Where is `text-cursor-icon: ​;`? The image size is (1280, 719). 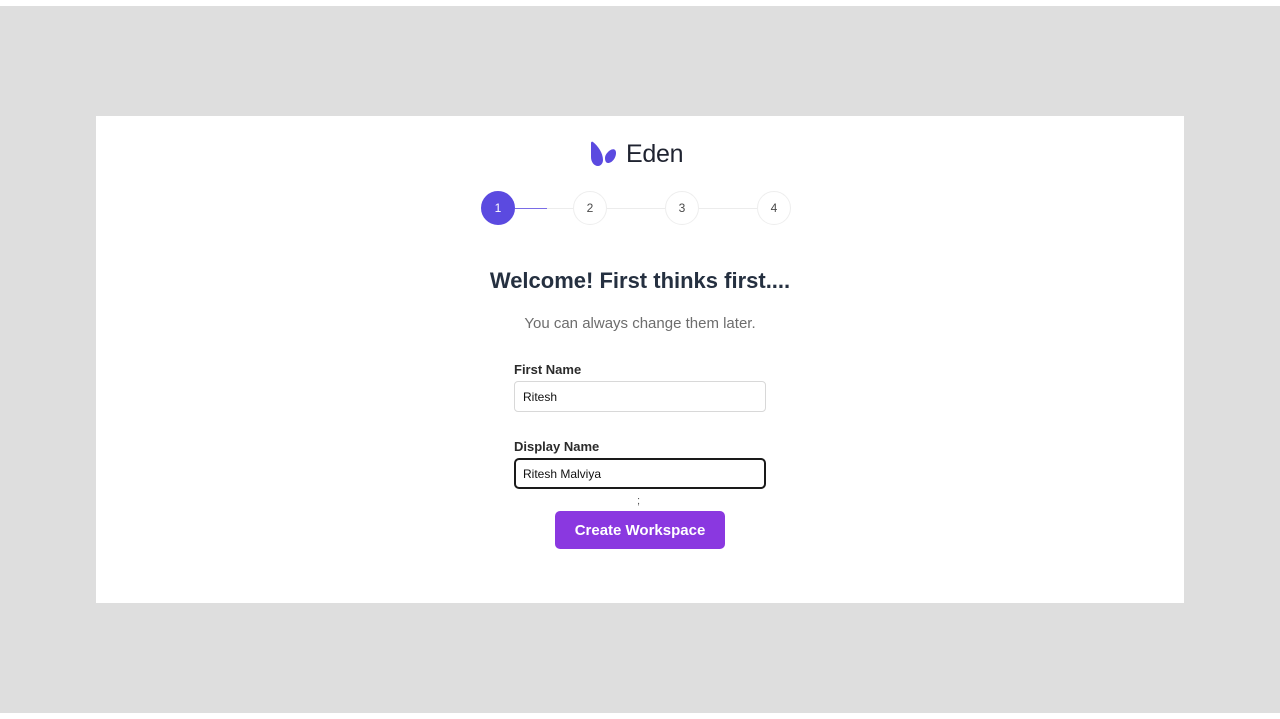
text-cursor-icon: ​; is located at coordinates (639, 501).